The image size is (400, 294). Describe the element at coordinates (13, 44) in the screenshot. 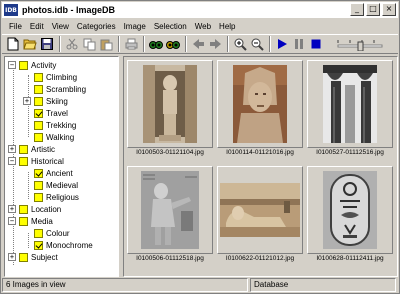

I see `new-icon` at that location.